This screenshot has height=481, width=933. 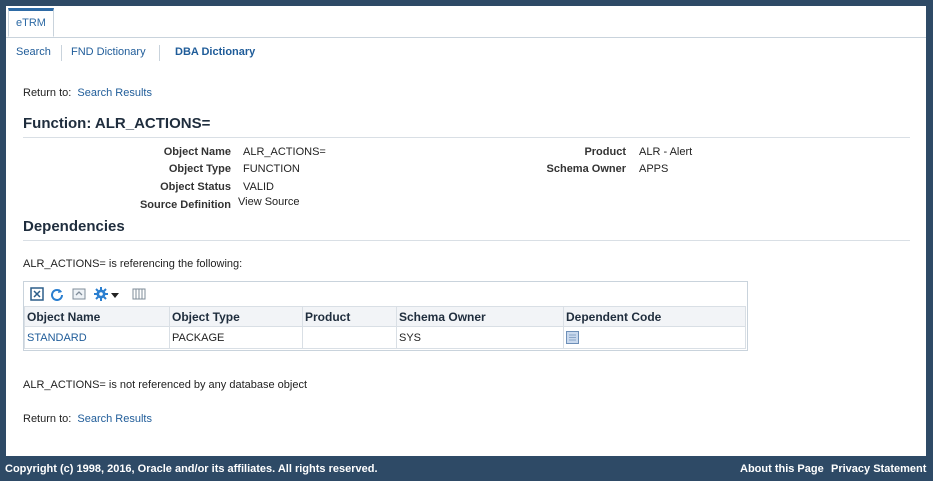 What do you see at coordinates (258, 187) in the screenshot?
I see `object-status-value: VALID` at bounding box center [258, 187].